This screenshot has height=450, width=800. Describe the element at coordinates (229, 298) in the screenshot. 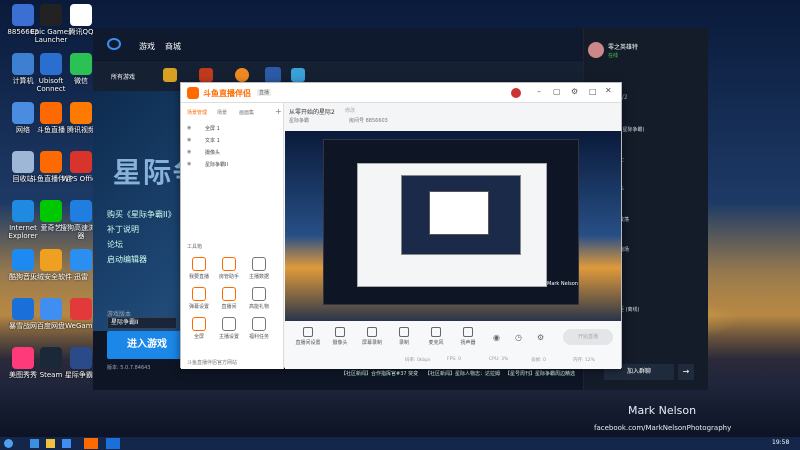

I see `toolbox-item: 直播间` at that location.